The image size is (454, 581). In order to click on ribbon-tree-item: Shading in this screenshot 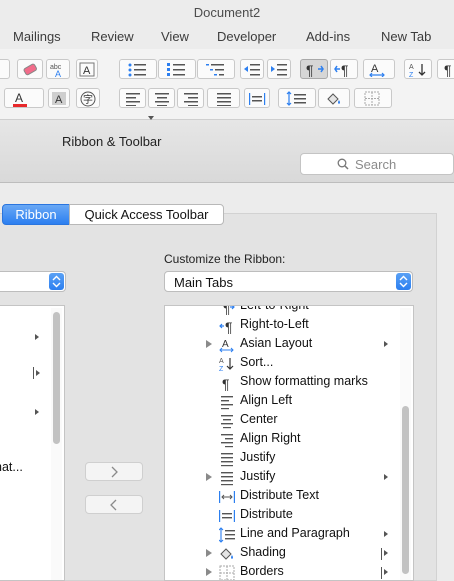, I will do `click(282, 553)`.